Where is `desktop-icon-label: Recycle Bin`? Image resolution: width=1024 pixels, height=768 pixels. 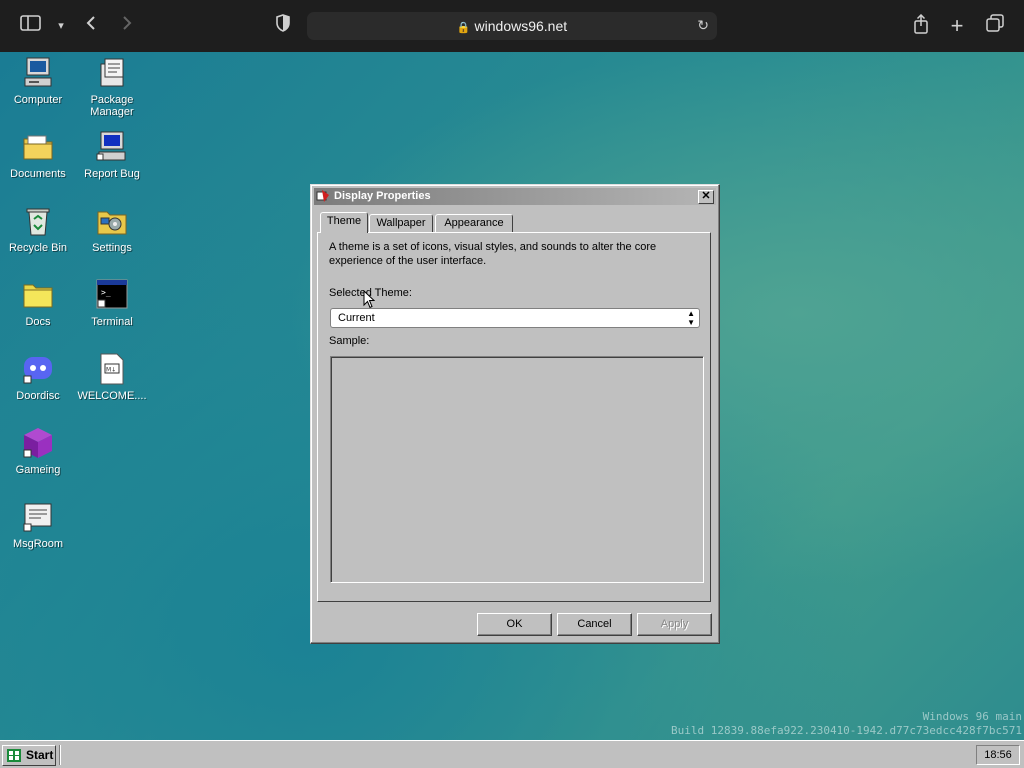
desktop-icon-label: Recycle Bin is located at coordinates (38, 248).